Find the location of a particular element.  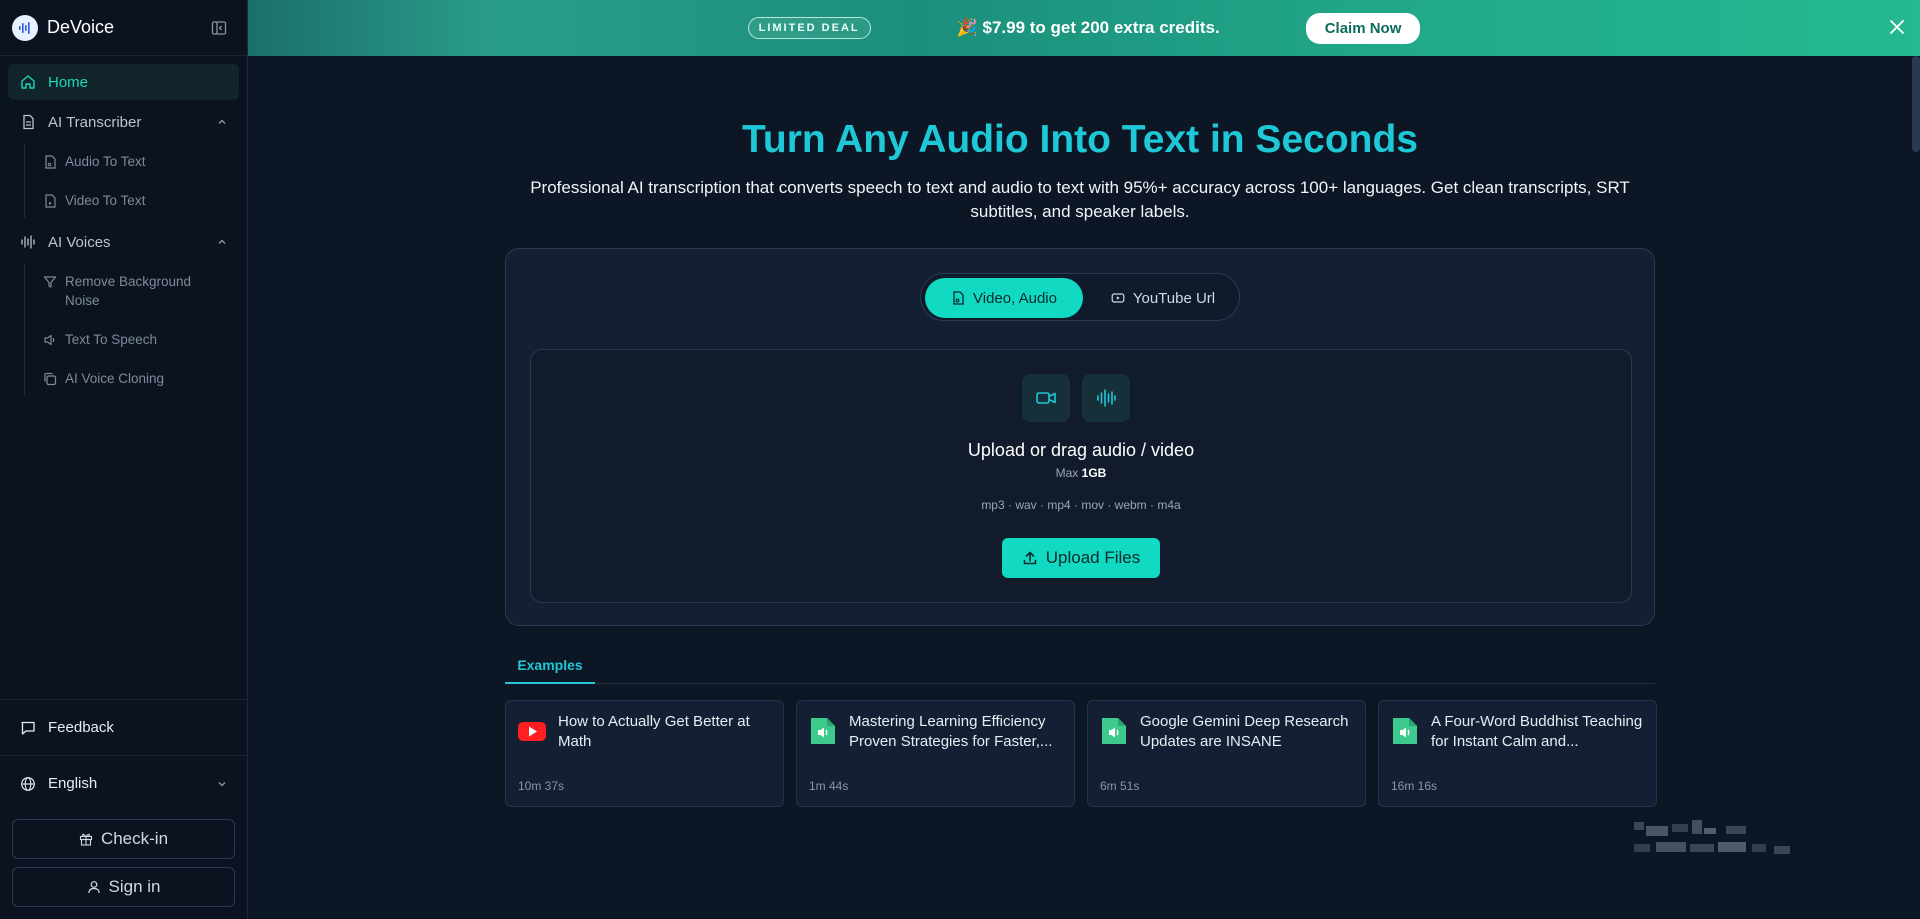

check-in-label: Check-in is located at coordinates (134, 838).